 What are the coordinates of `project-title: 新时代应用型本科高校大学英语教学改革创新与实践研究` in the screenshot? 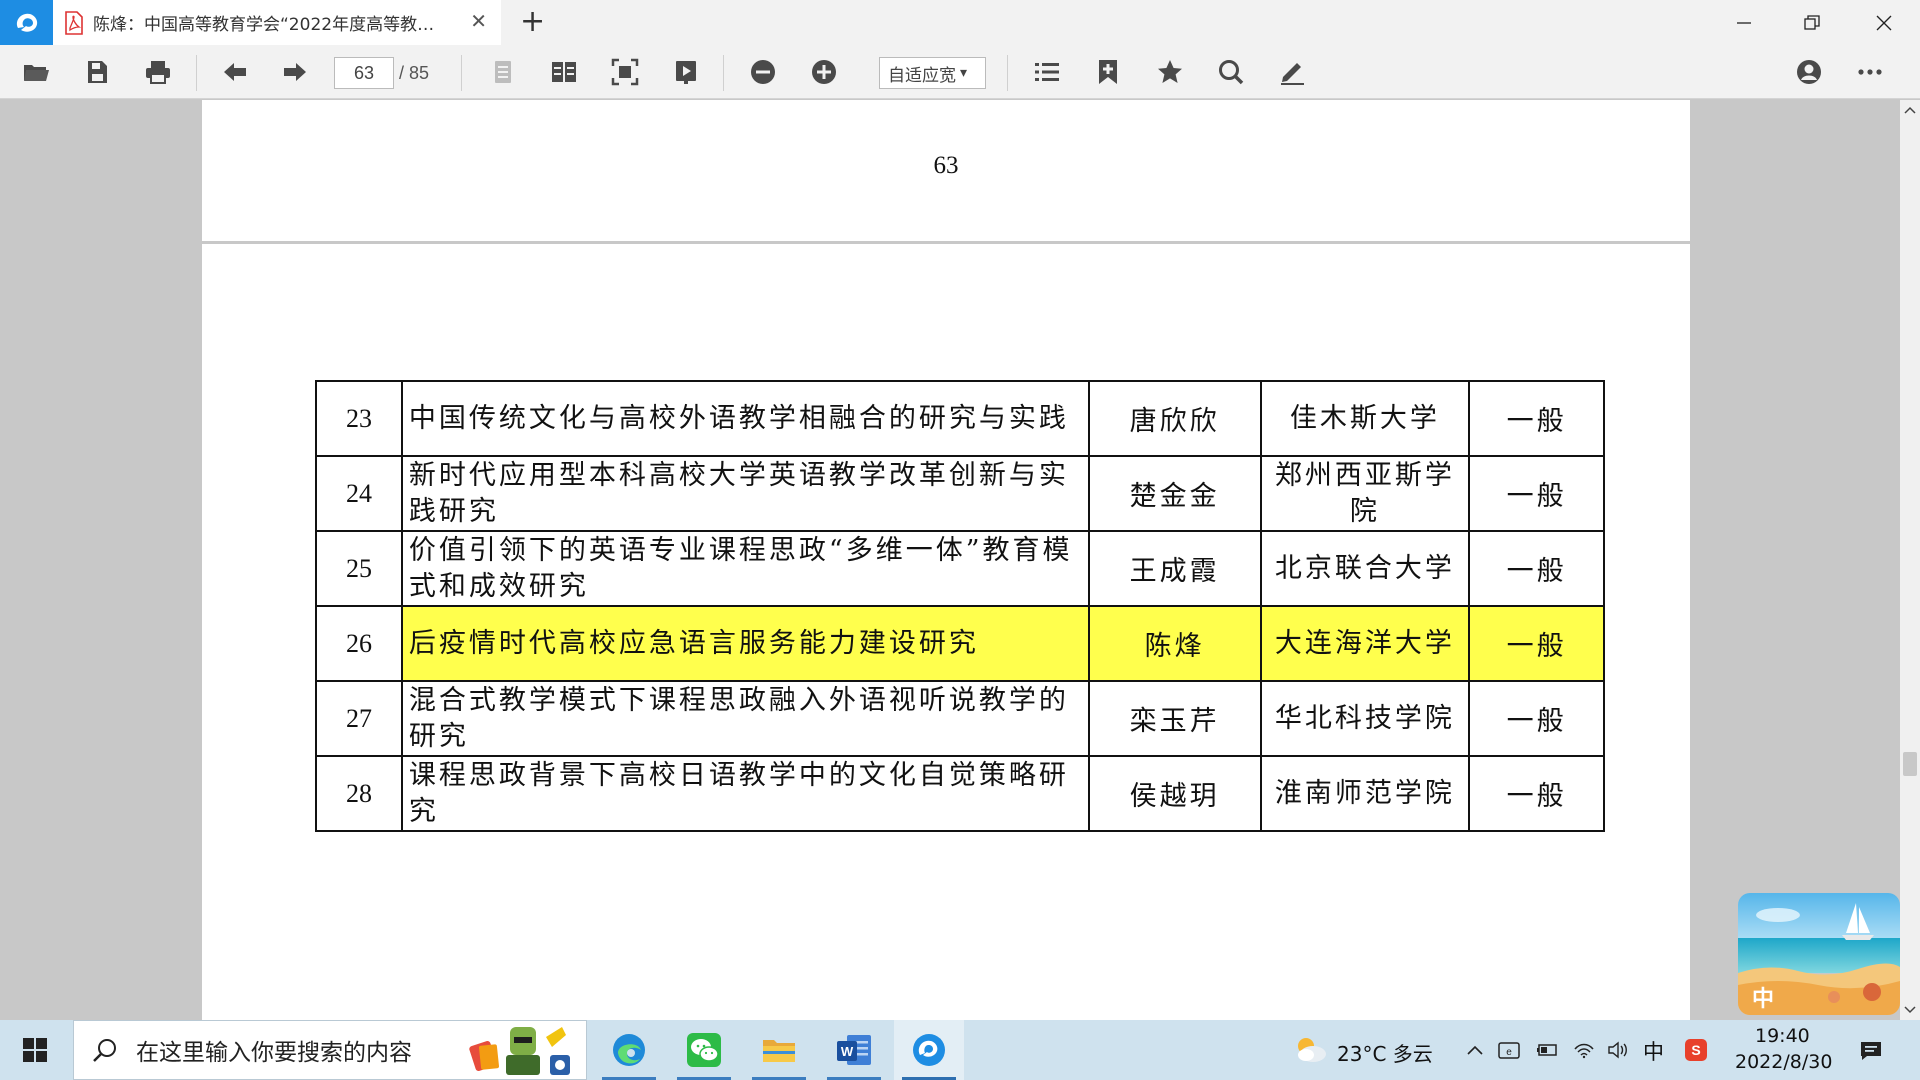 It's located at (738, 493).